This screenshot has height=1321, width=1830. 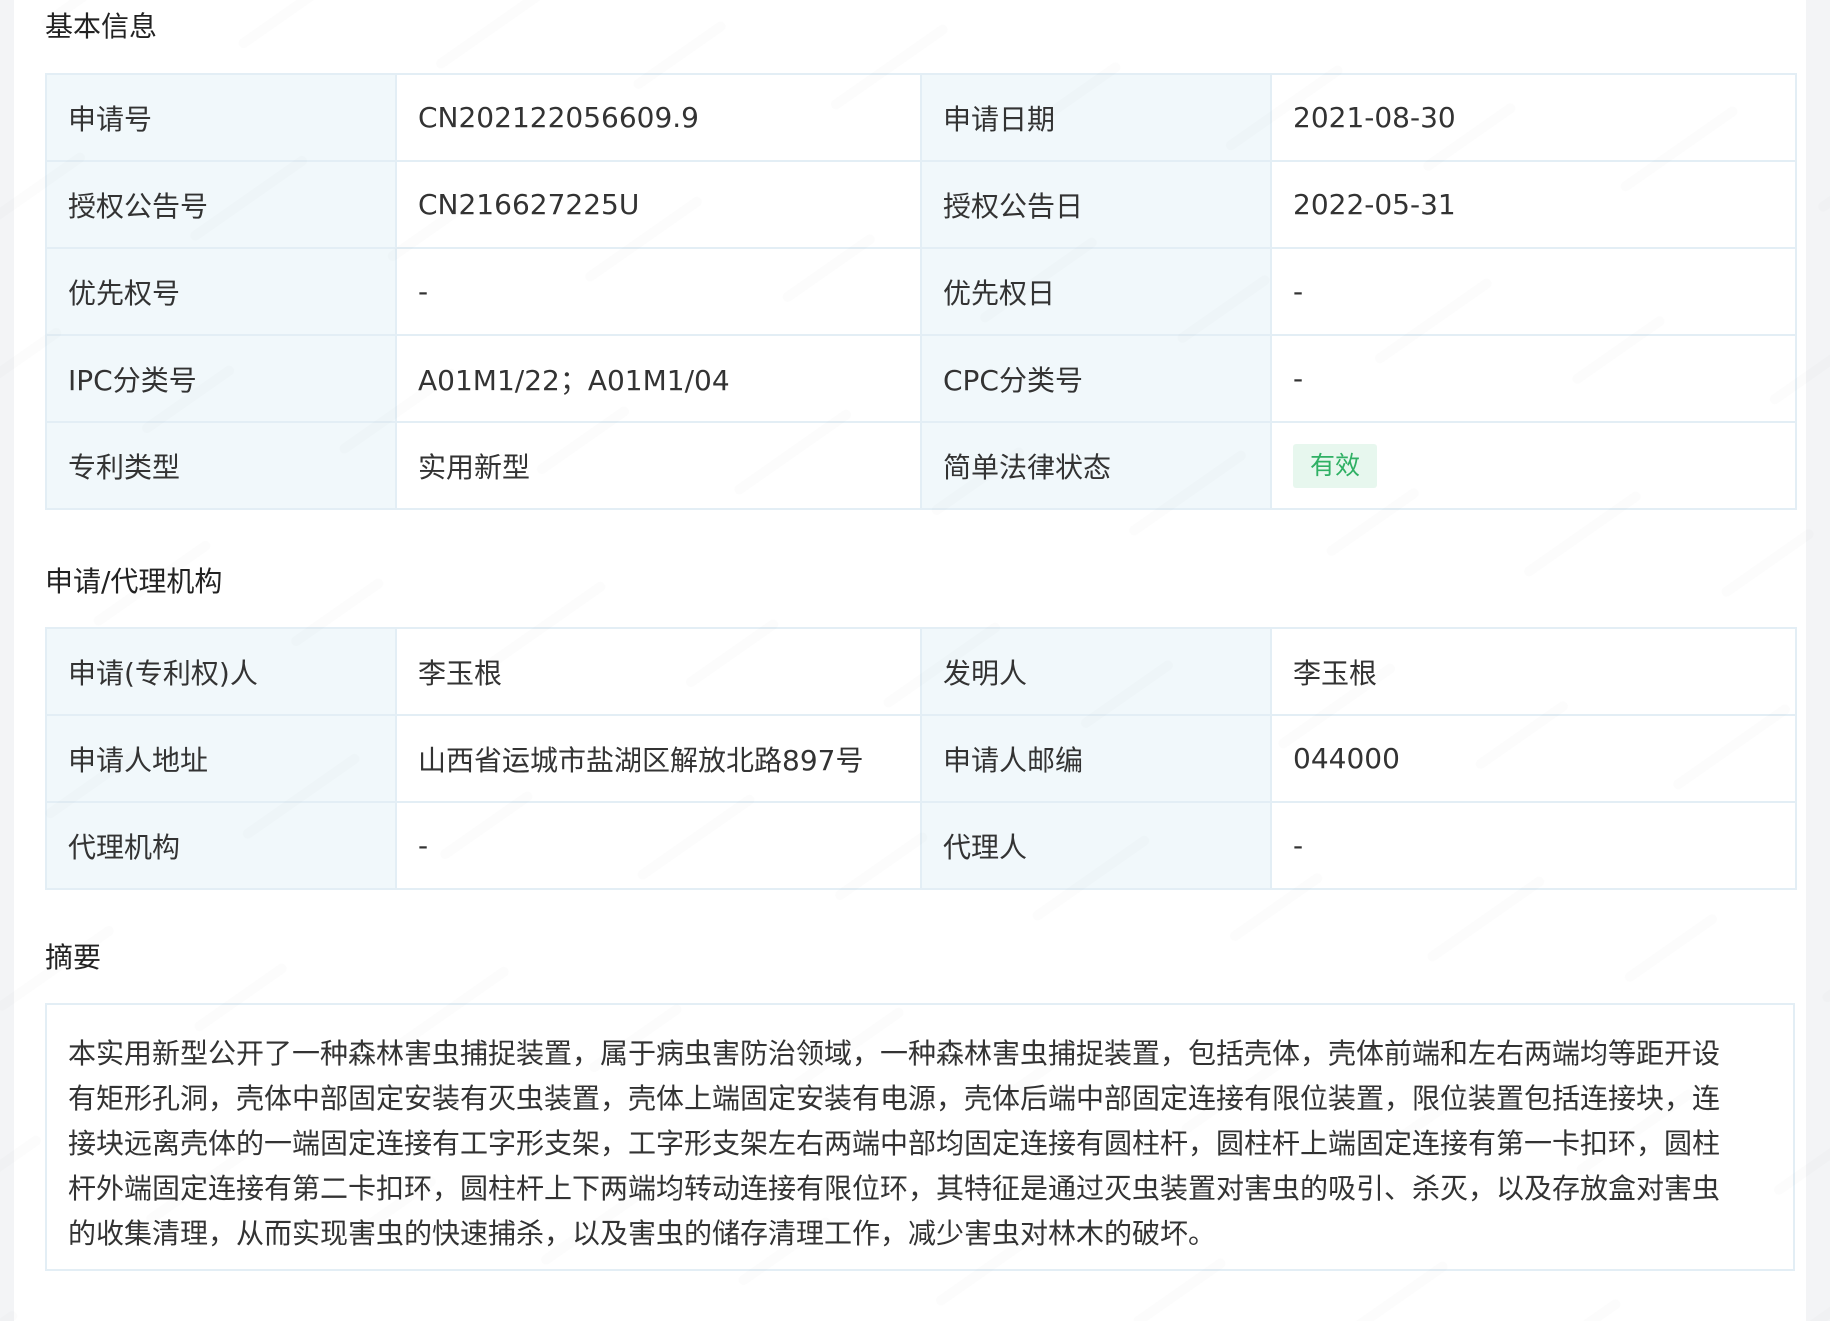 I want to click on value-cpc-class: -, so click(x=1533, y=378).